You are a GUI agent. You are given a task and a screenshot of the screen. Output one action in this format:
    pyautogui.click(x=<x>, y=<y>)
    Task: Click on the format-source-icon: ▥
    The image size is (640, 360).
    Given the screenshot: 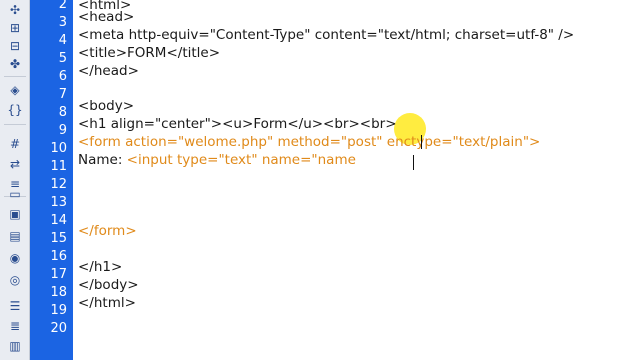 What is the action you would take?
    pyautogui.click(x=15, y=346)
    